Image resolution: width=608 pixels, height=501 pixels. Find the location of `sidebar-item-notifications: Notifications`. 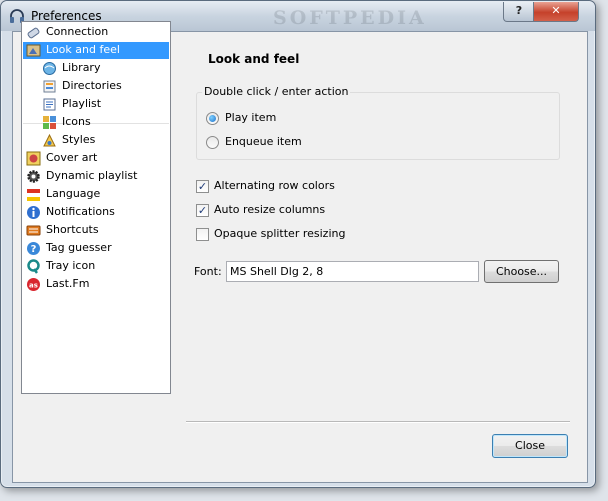

sidebar-item-notifications: Notifications is located at coordinates (96, 212).